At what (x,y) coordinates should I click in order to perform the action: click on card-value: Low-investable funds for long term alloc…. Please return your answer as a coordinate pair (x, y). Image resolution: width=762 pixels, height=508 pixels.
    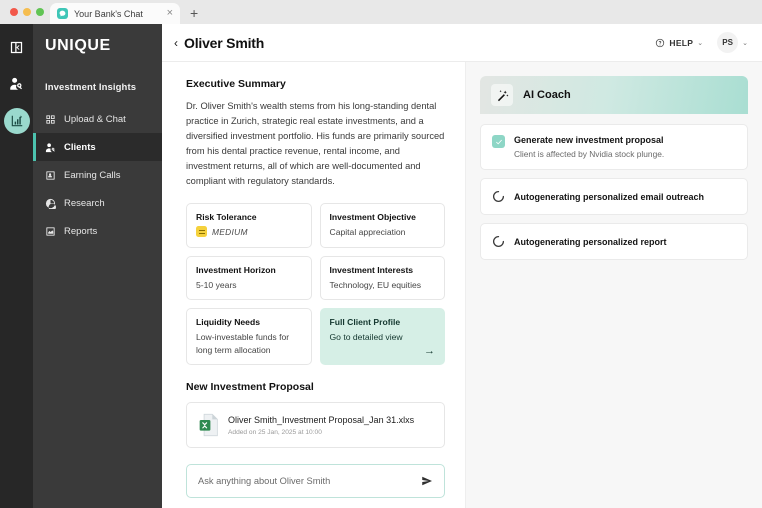
    Looking at the image, I should click on (243, 343).